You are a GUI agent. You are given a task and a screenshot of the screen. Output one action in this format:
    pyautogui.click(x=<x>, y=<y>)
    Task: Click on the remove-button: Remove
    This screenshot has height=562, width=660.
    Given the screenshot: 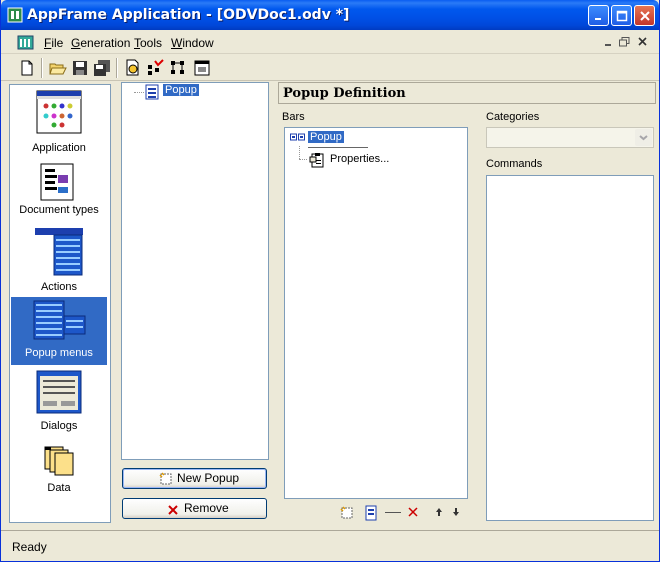 What is the action you would take?
    pyautogui.click(x=194, y=508)
    